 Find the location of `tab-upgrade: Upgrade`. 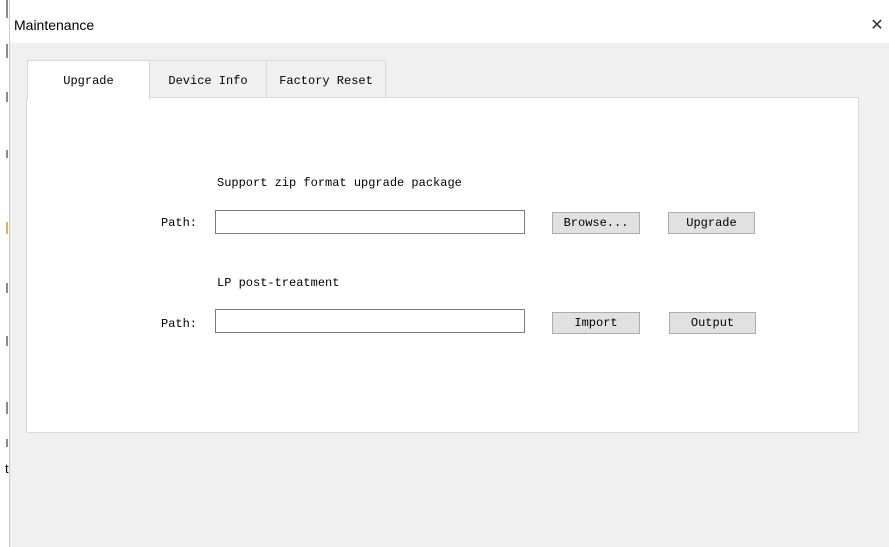

tab-upgrade: Upgrade is located at coordinates (88, 79).